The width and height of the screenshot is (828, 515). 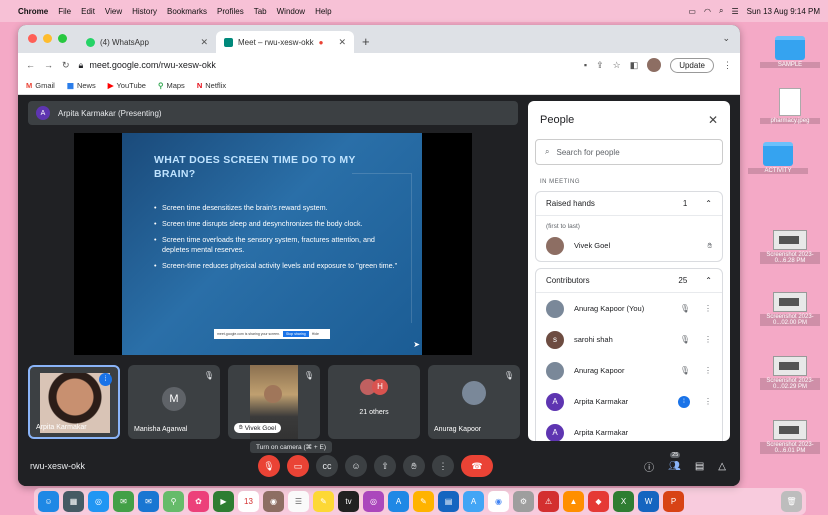 I want to click on emoji-button: ☺, so click(x=356, y=466).